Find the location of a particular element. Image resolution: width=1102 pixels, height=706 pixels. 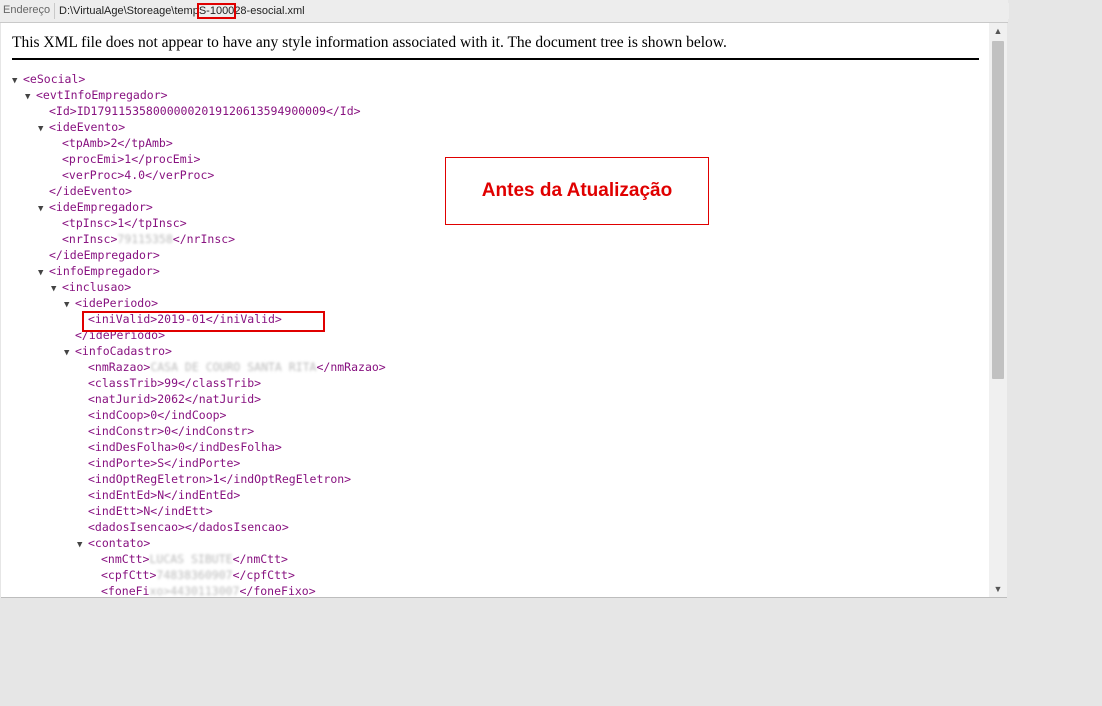

xml-line: <nmCtt>LUCAS SIBUTE</nmCtt> is located at coordinates (199, 559).